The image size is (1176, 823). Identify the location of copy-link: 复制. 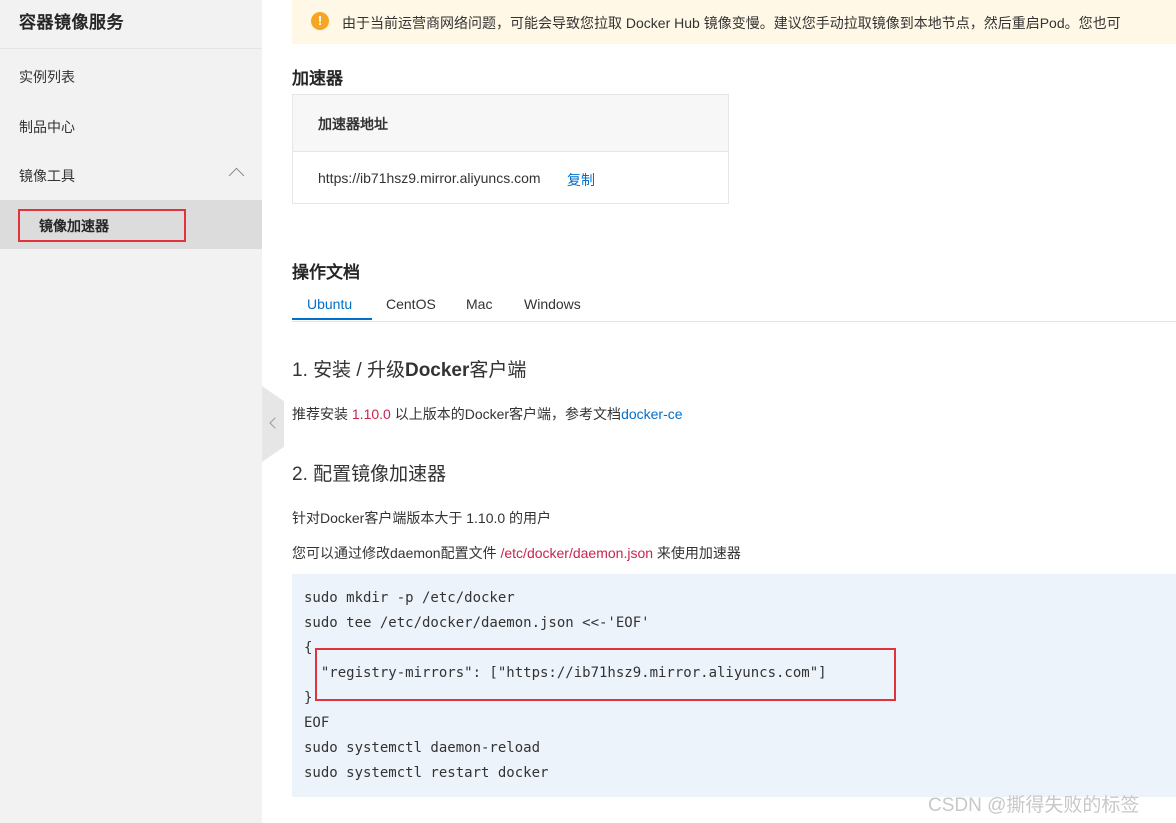
(581, 180).